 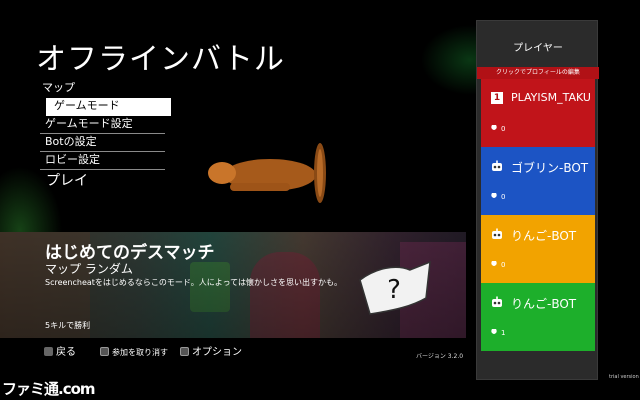 I want to click on menu-item-game-mode-settings: ゲームモード設定, so click(x=102, y=125).